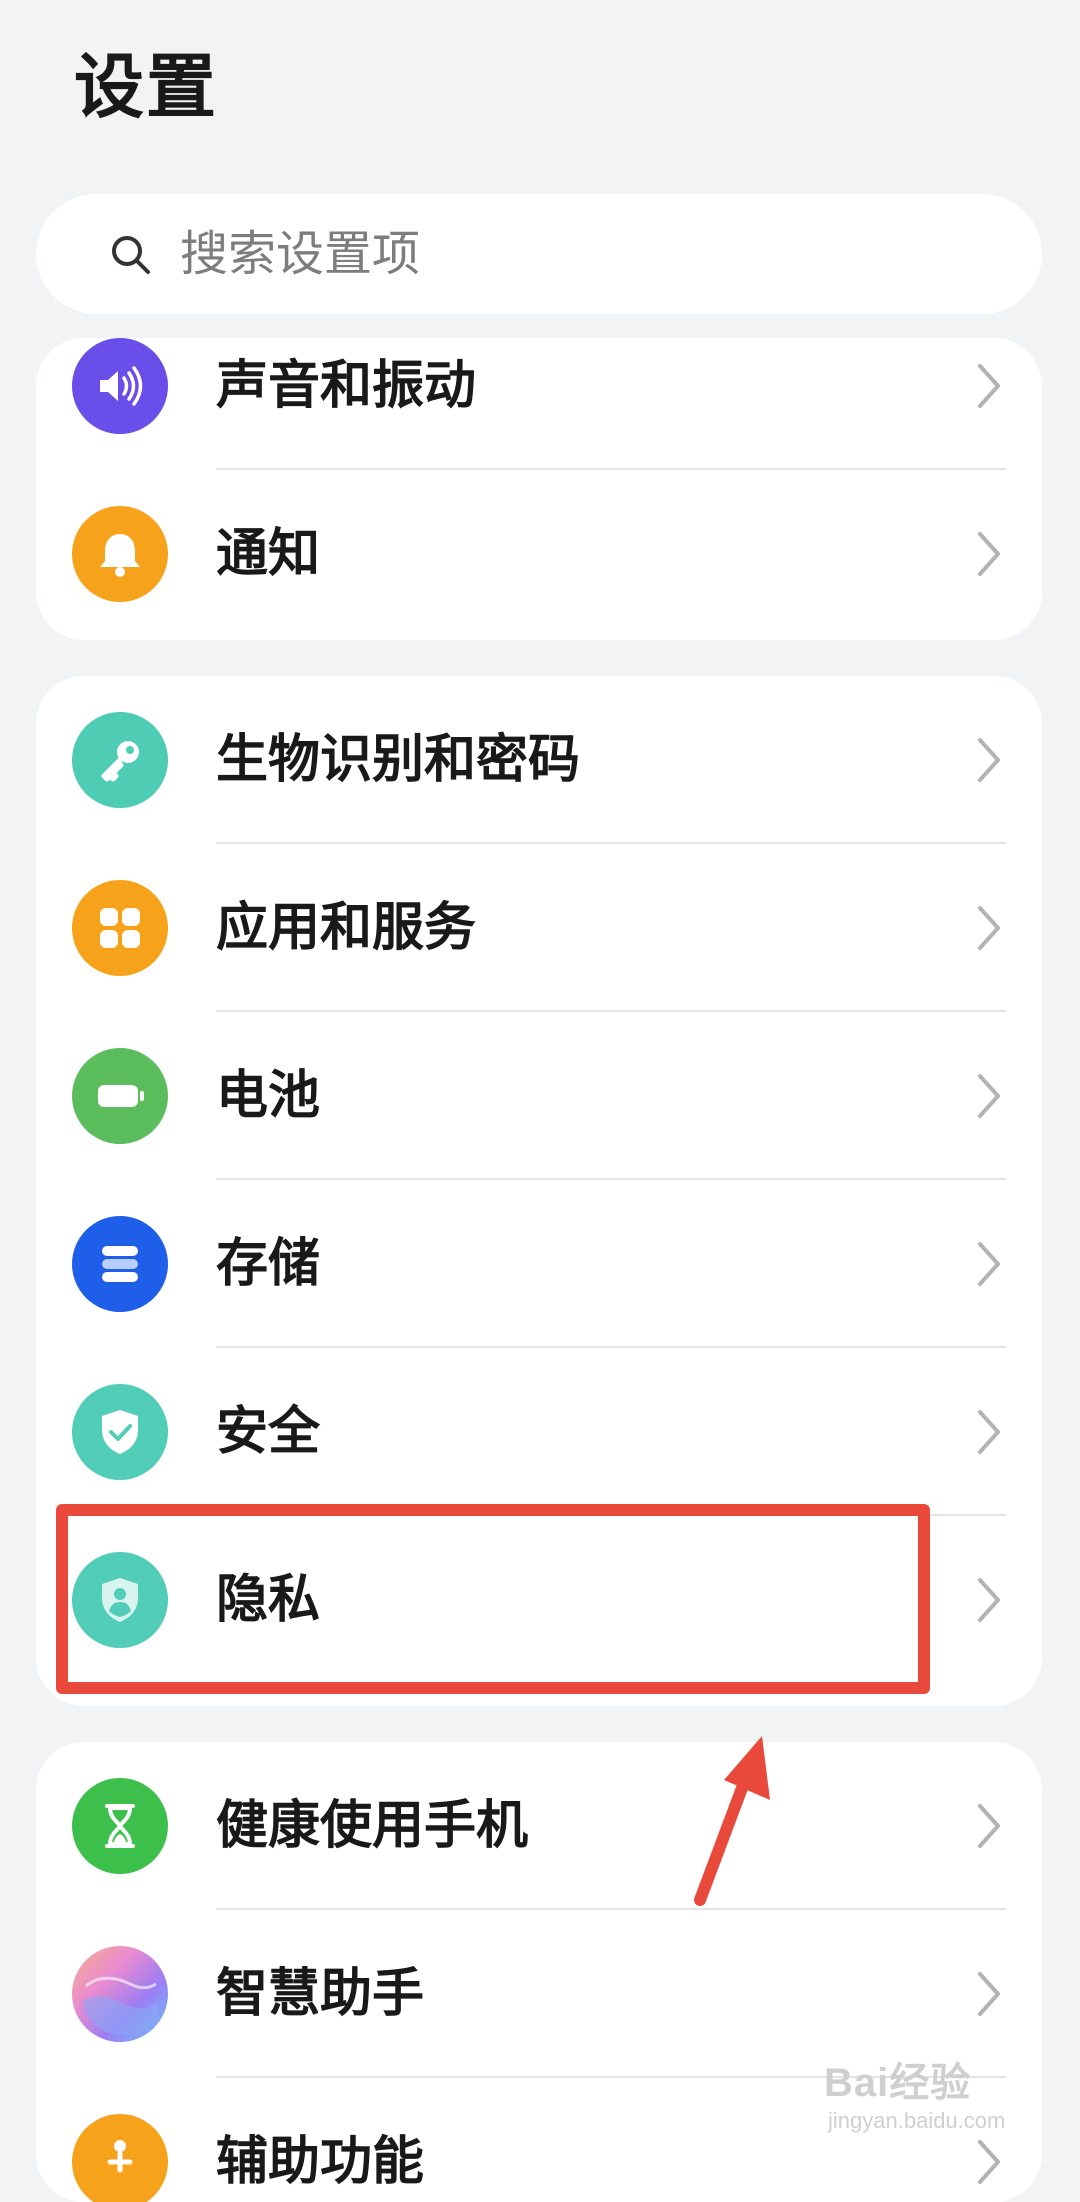  I want to click on settings-item-label: 电池, so click(268, 1096).